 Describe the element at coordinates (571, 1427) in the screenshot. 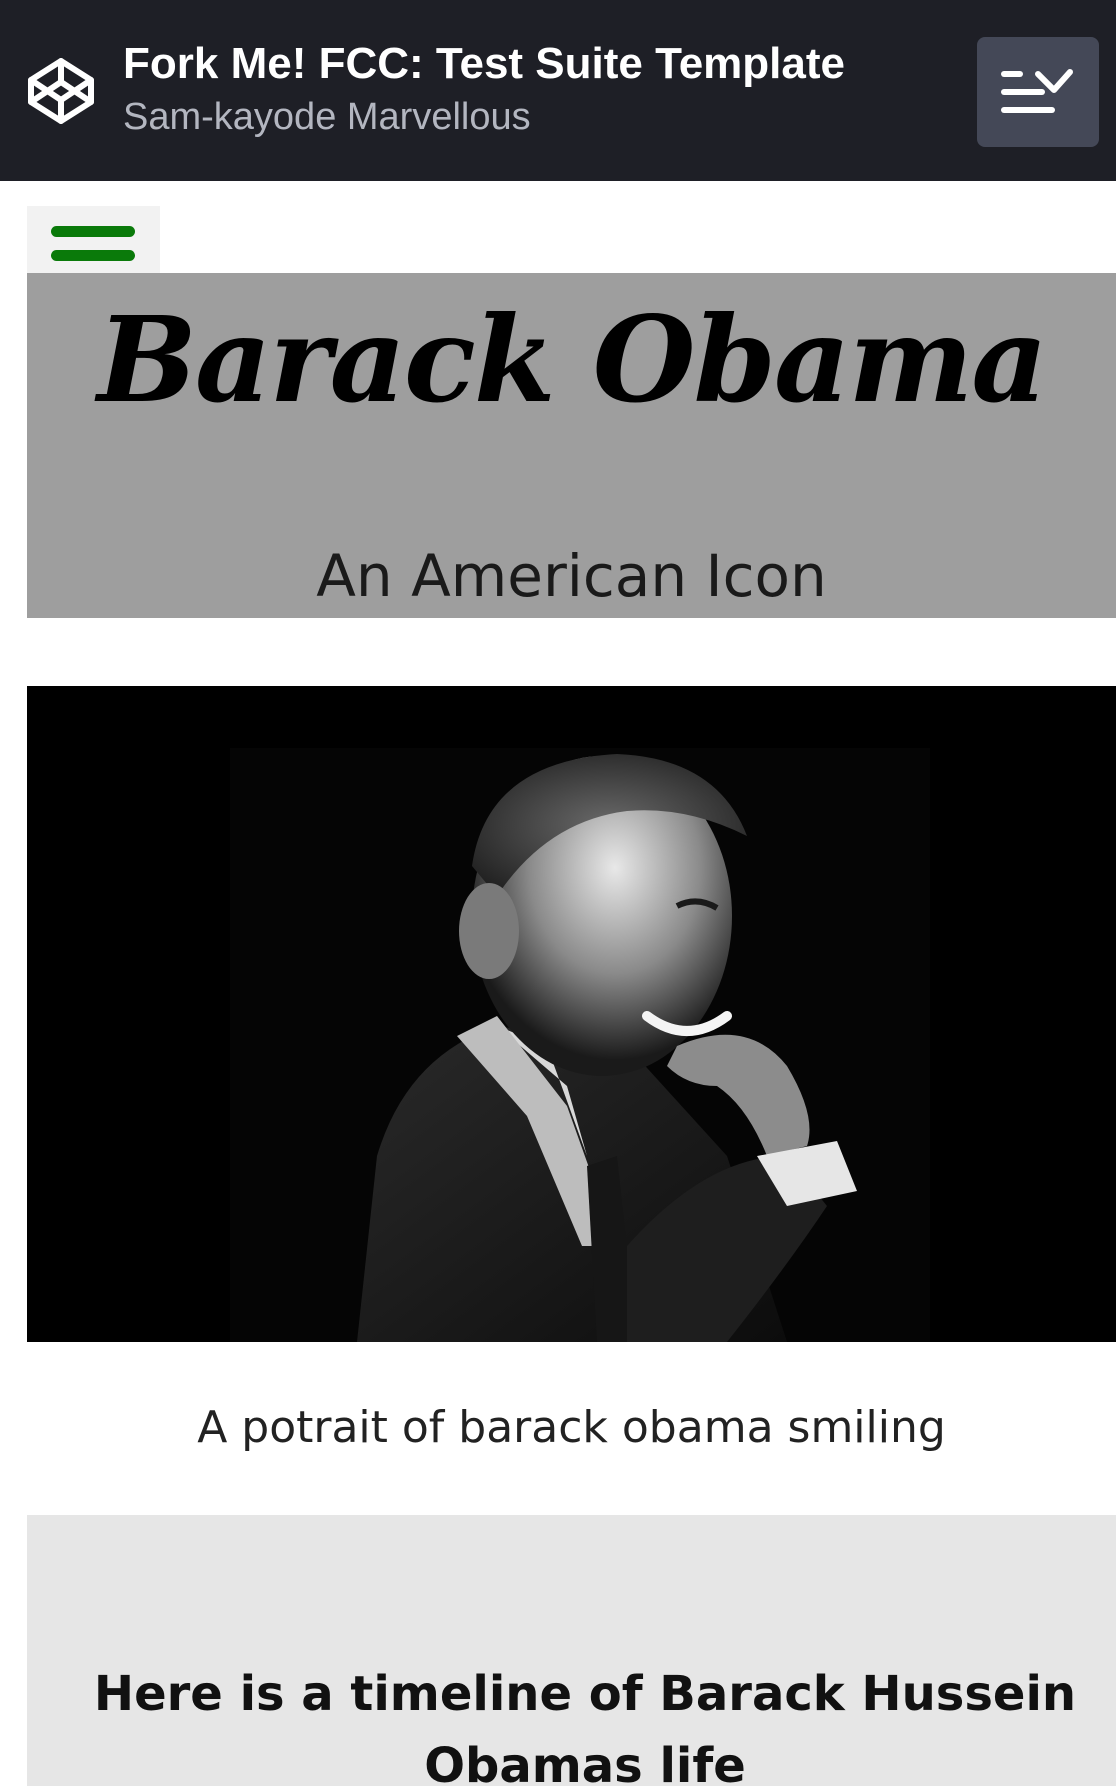

I see `image-caption: A potrait of barack obama smiling` at that location.